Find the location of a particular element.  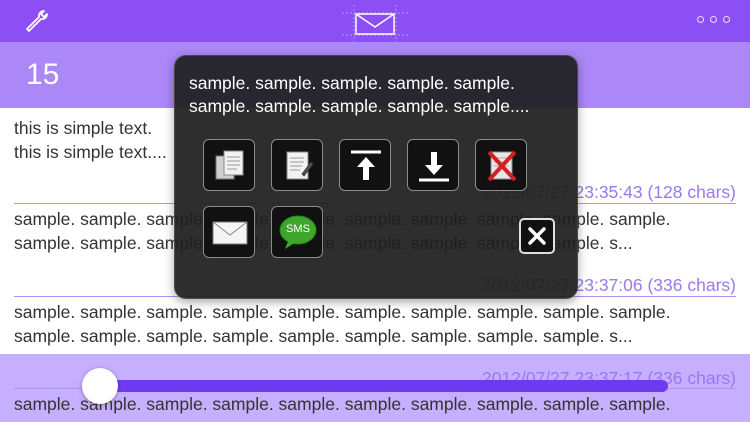

close-icon is located at coordinates (537, 236).